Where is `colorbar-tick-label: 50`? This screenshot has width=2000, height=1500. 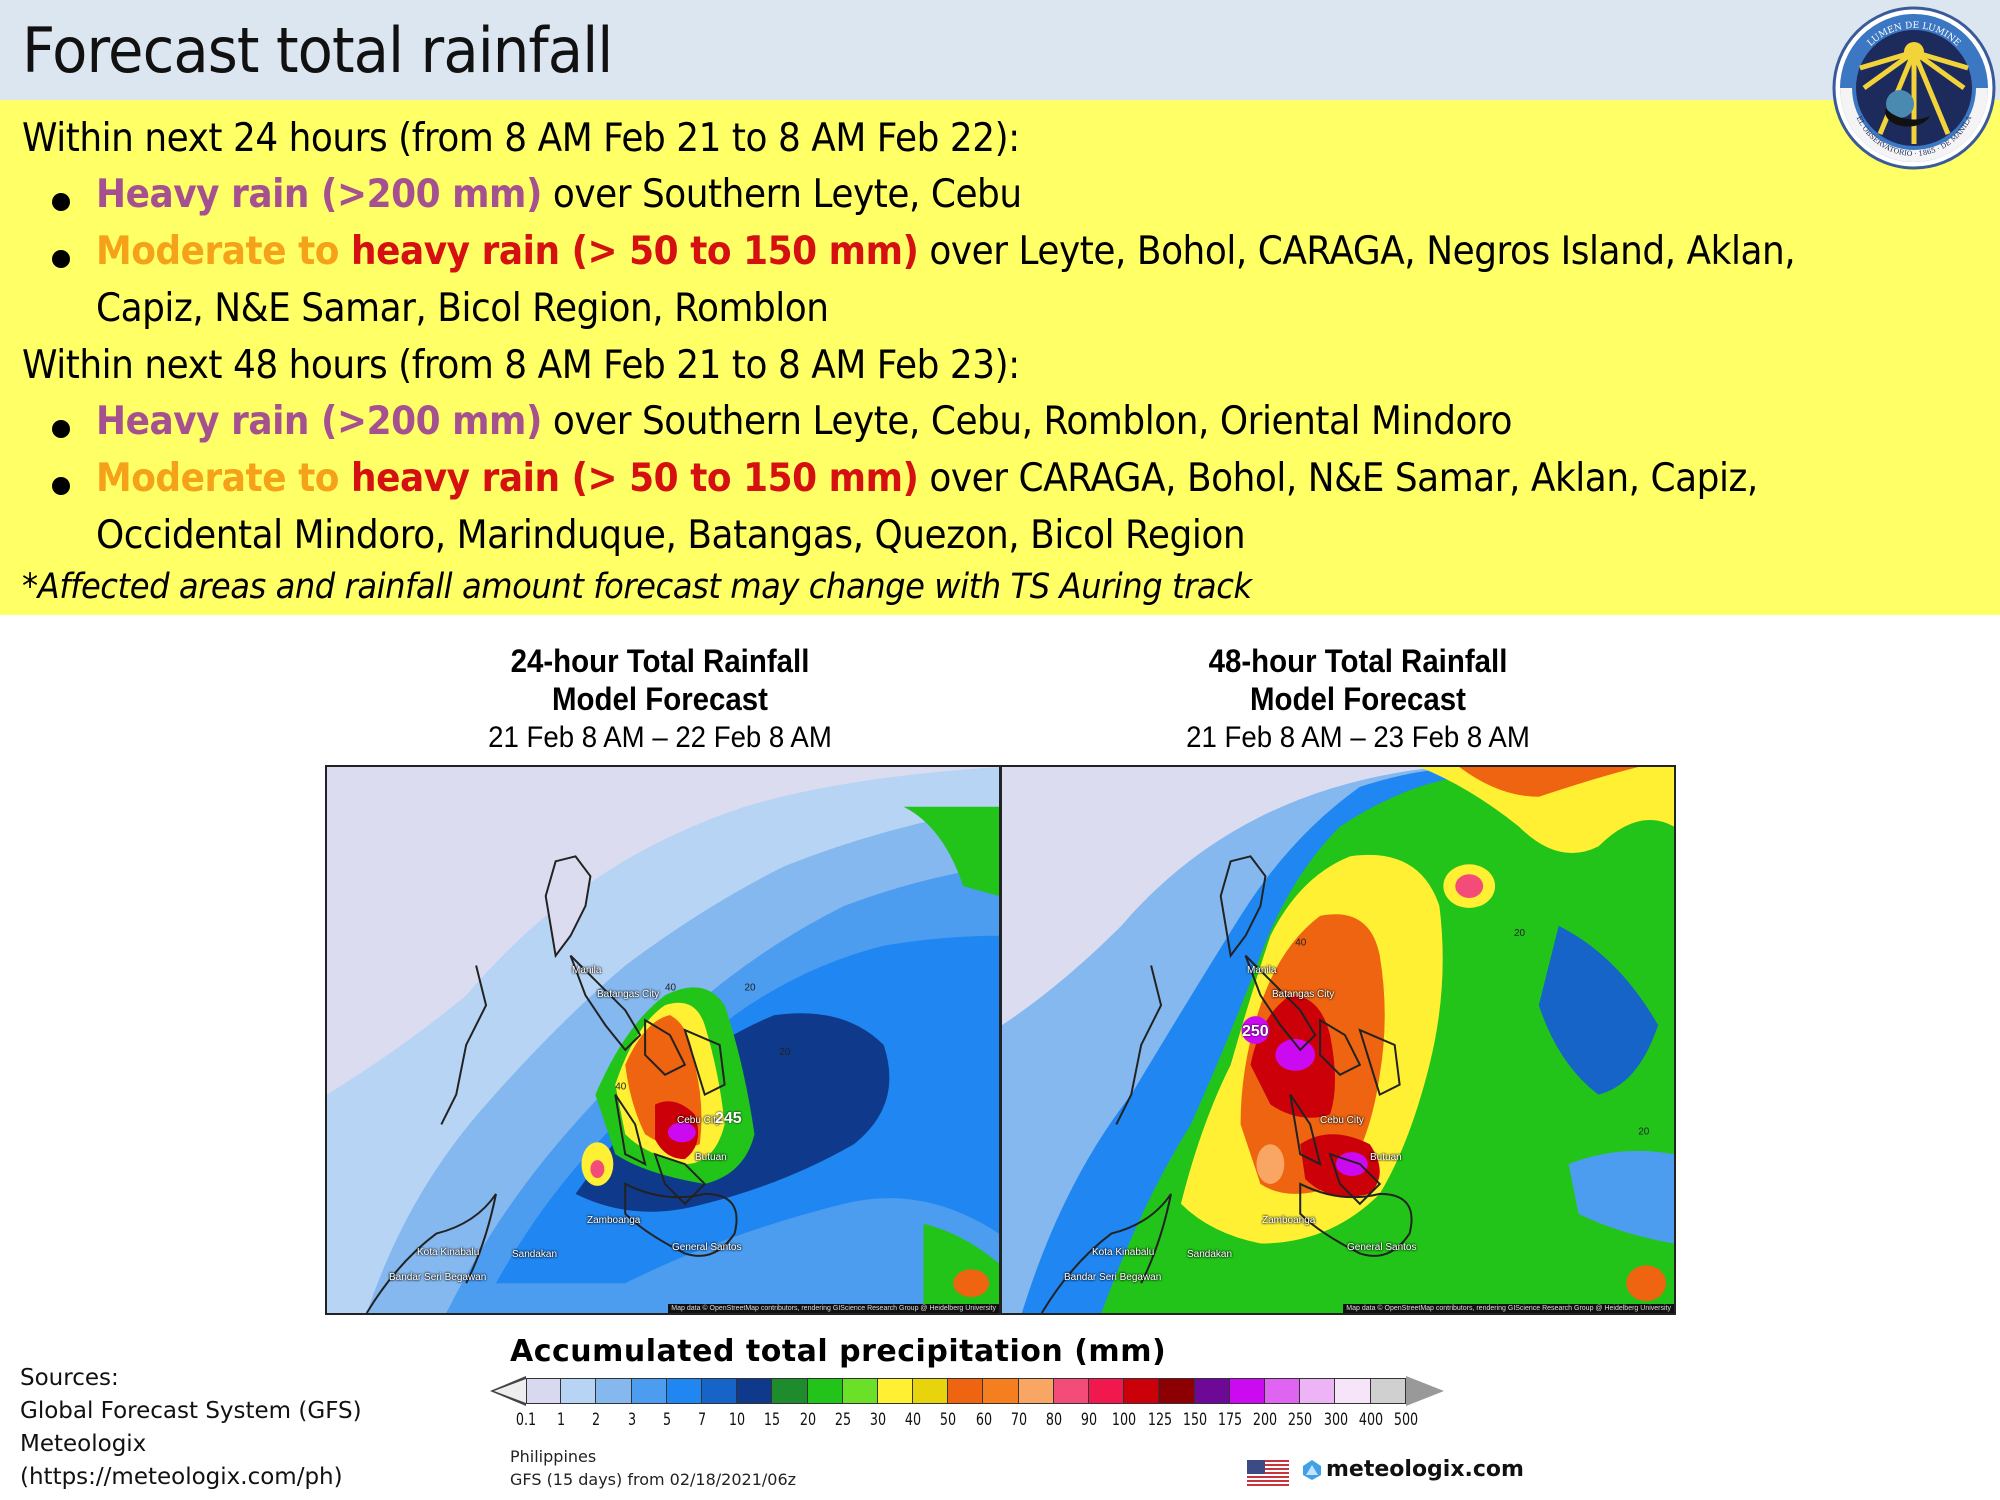
colorbar-tick-label: 50 is located at coordinates (948, 1420).